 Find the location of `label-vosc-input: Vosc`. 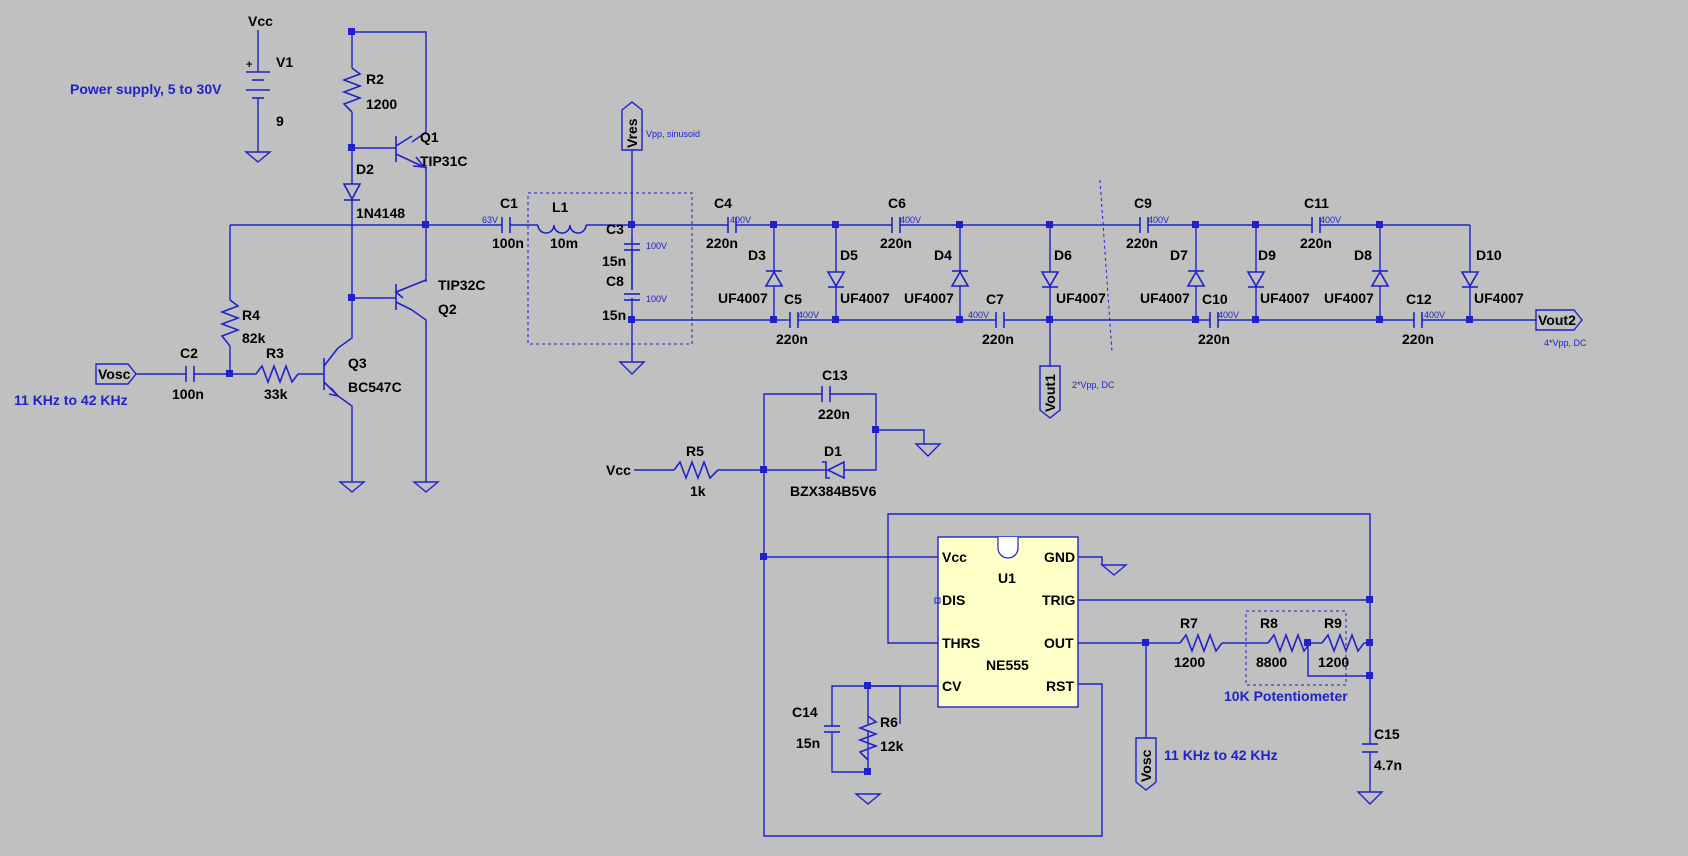

label-vosc-input: Vosc is located at coordinates (114, 374).